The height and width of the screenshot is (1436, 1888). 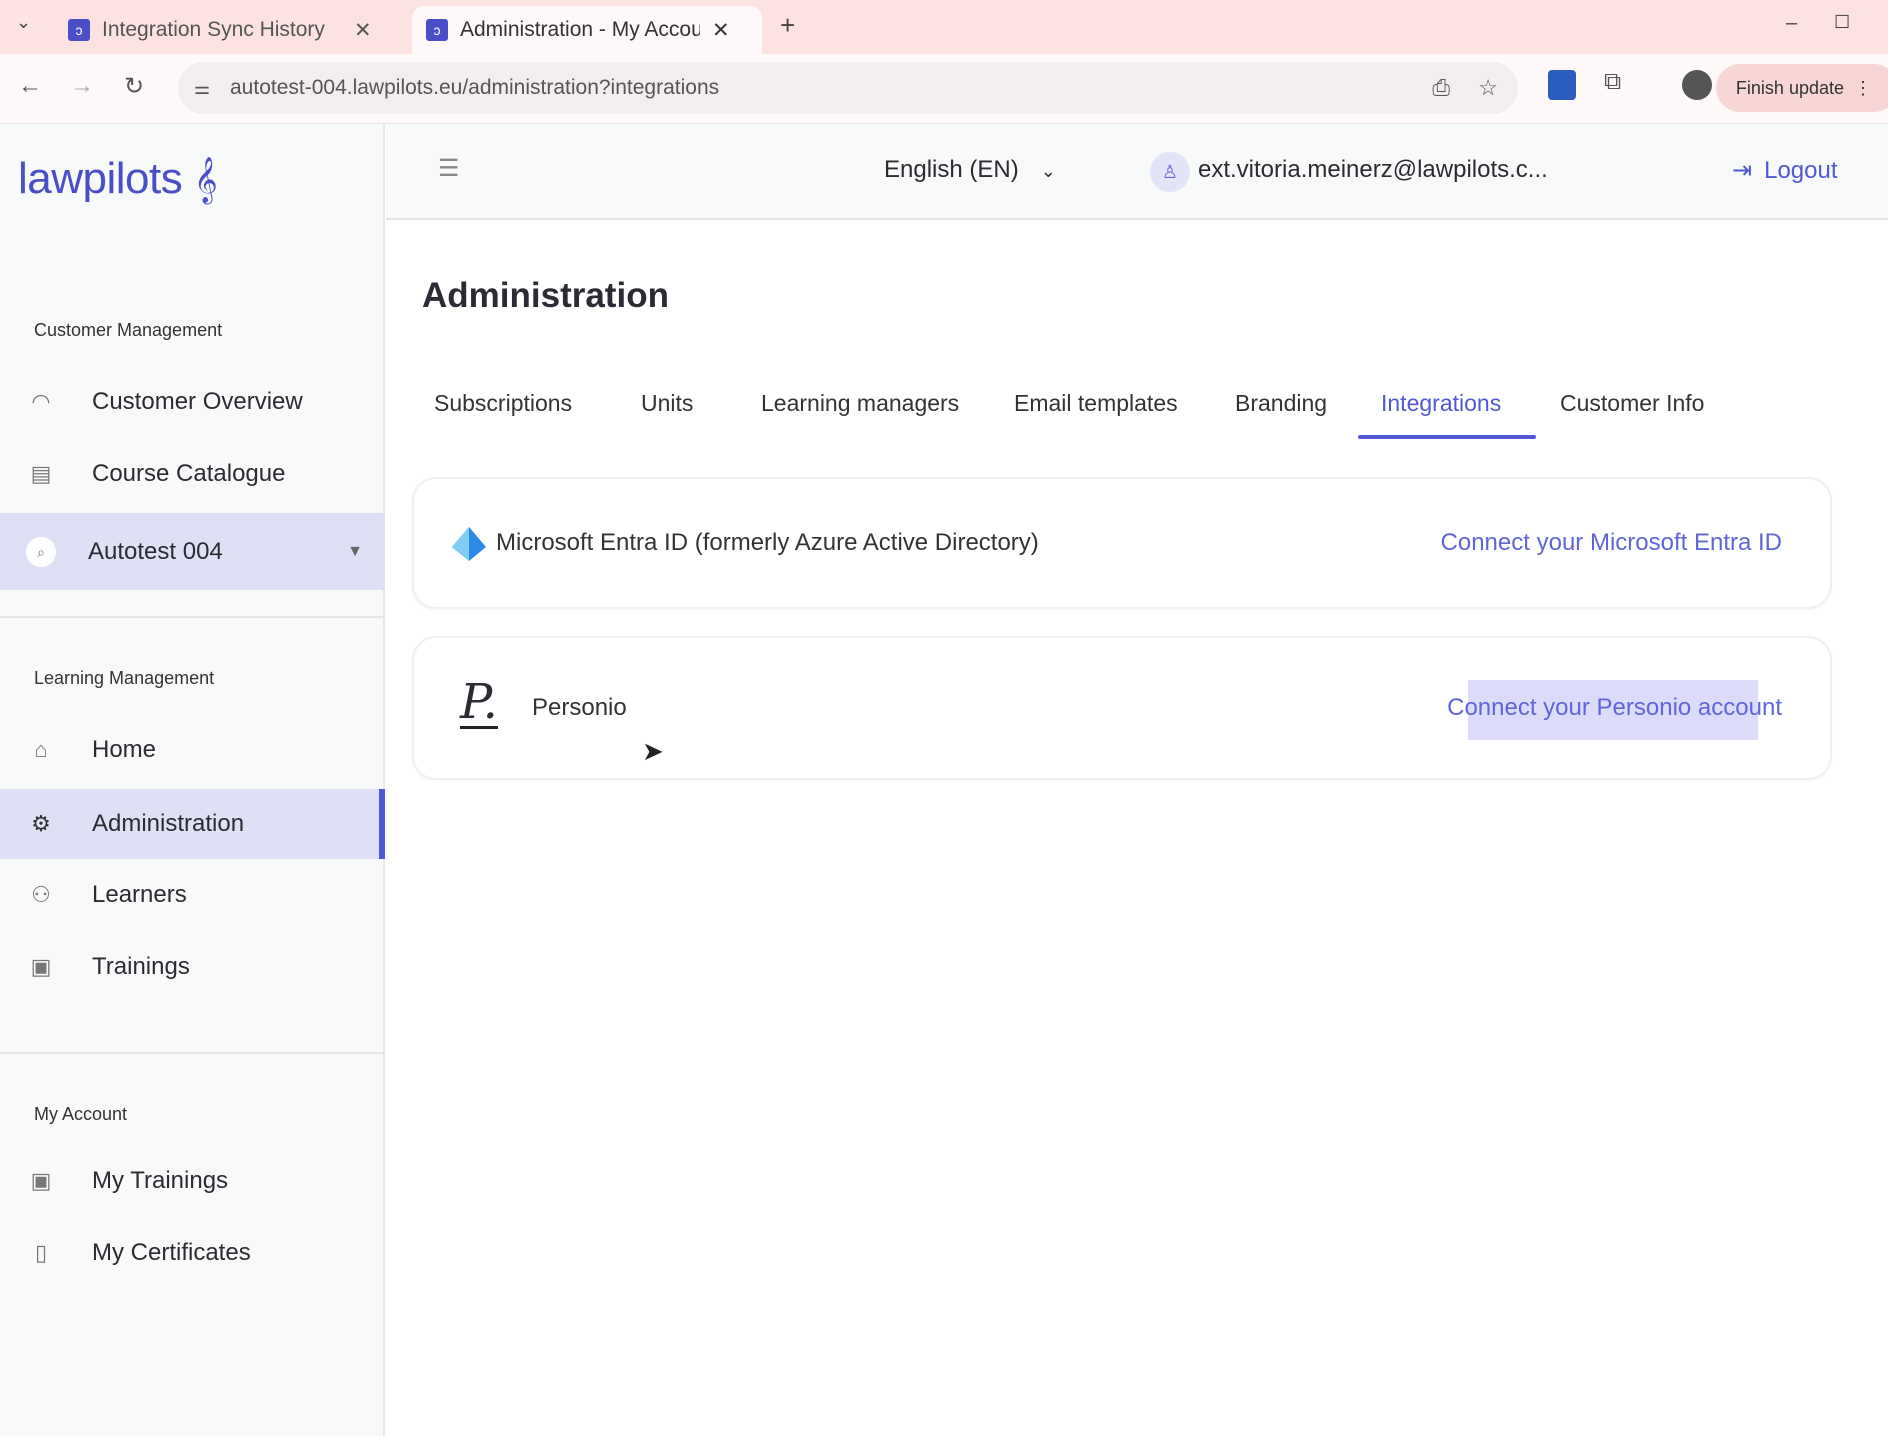 I want to click on bookmark-star-icon: ☆, so click(x=1488, y=88).